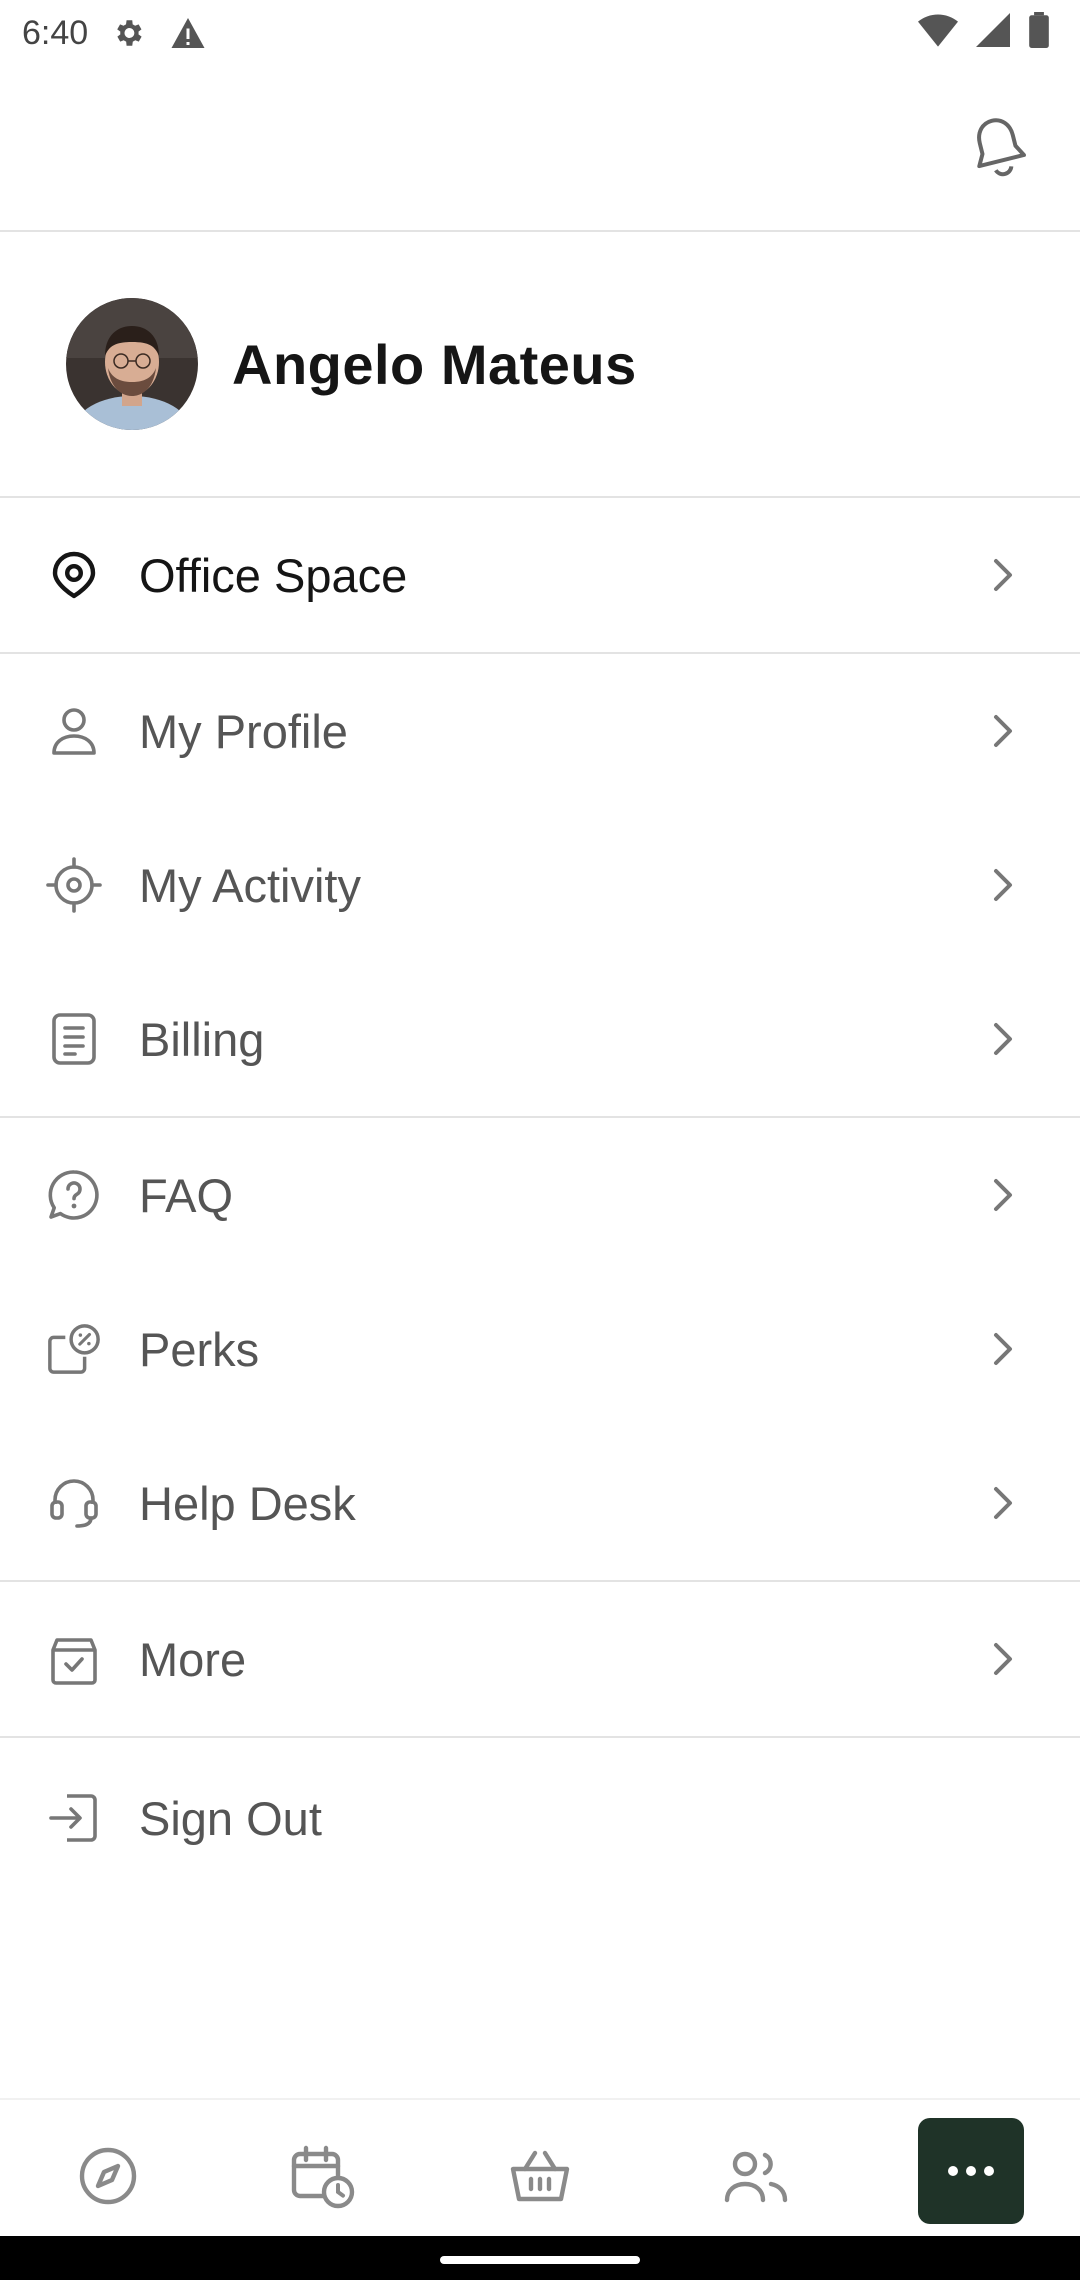 This screenshot has height=2280, width=1080. I want to click on menu-item-sign-out: Sign Out, so click(540, 1818).